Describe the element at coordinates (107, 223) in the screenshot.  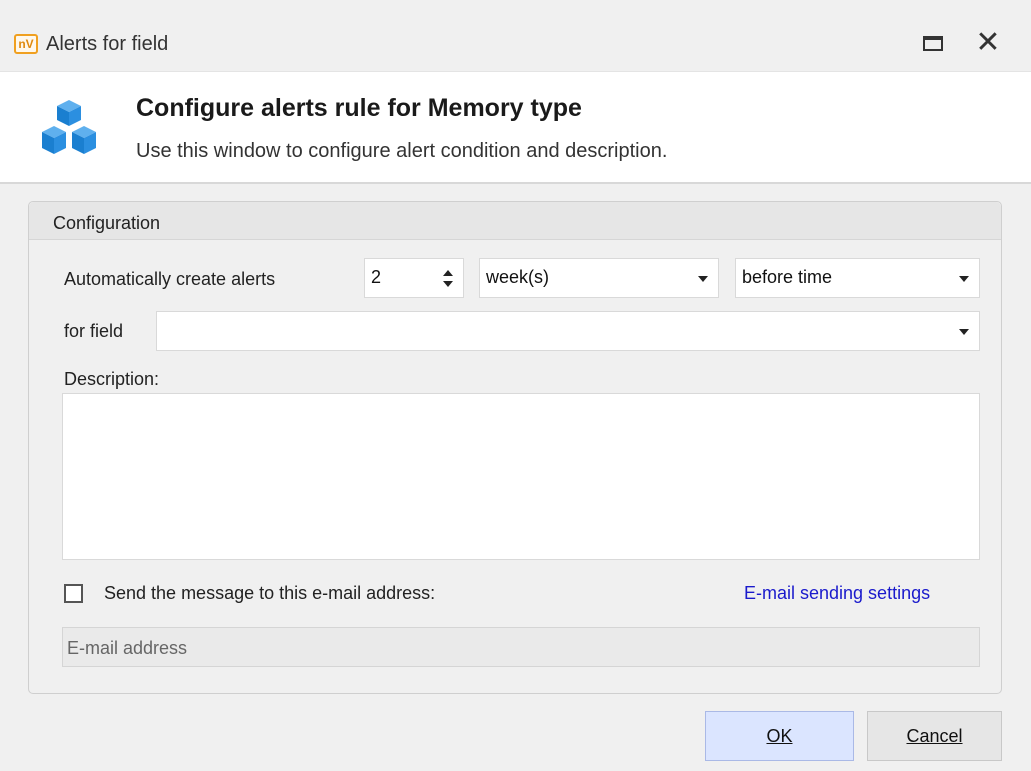
I see `configuration-group-title: Configuration` at that location.